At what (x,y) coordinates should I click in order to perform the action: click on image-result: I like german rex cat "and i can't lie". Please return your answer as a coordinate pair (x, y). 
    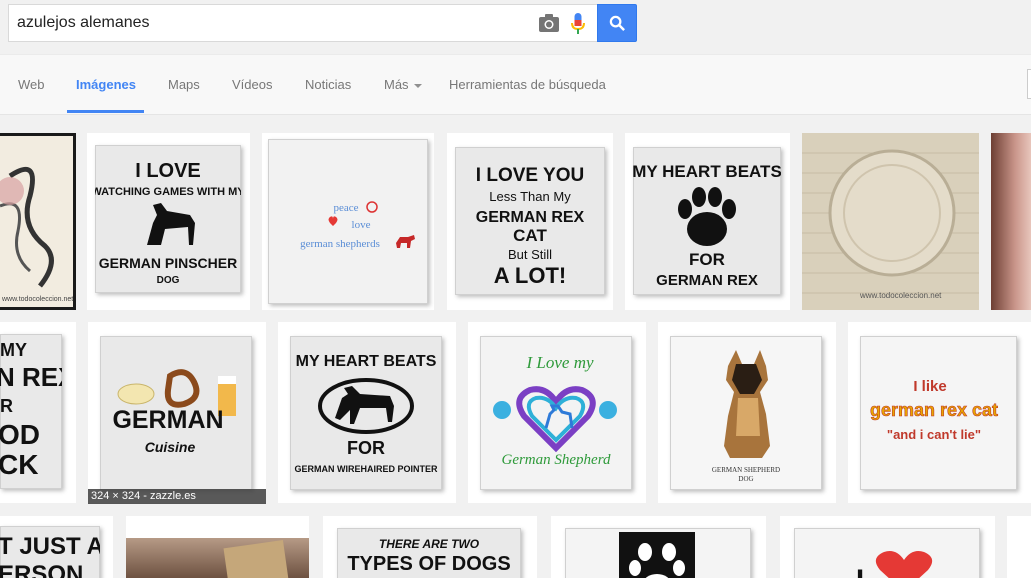
    Looking at the image, I should click on (939, 412).